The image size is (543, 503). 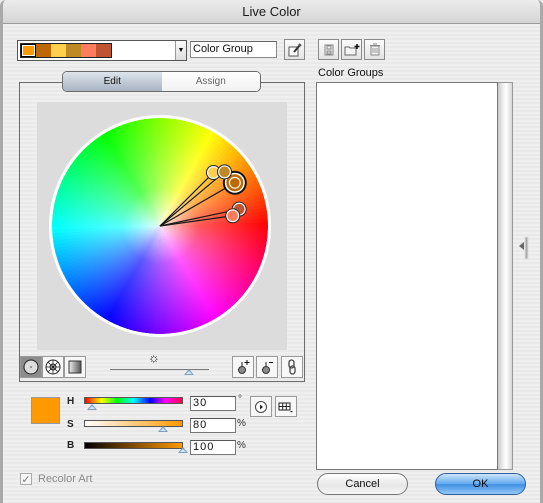 I want to click on link-harmony-icon, so click(x=292, y=367).